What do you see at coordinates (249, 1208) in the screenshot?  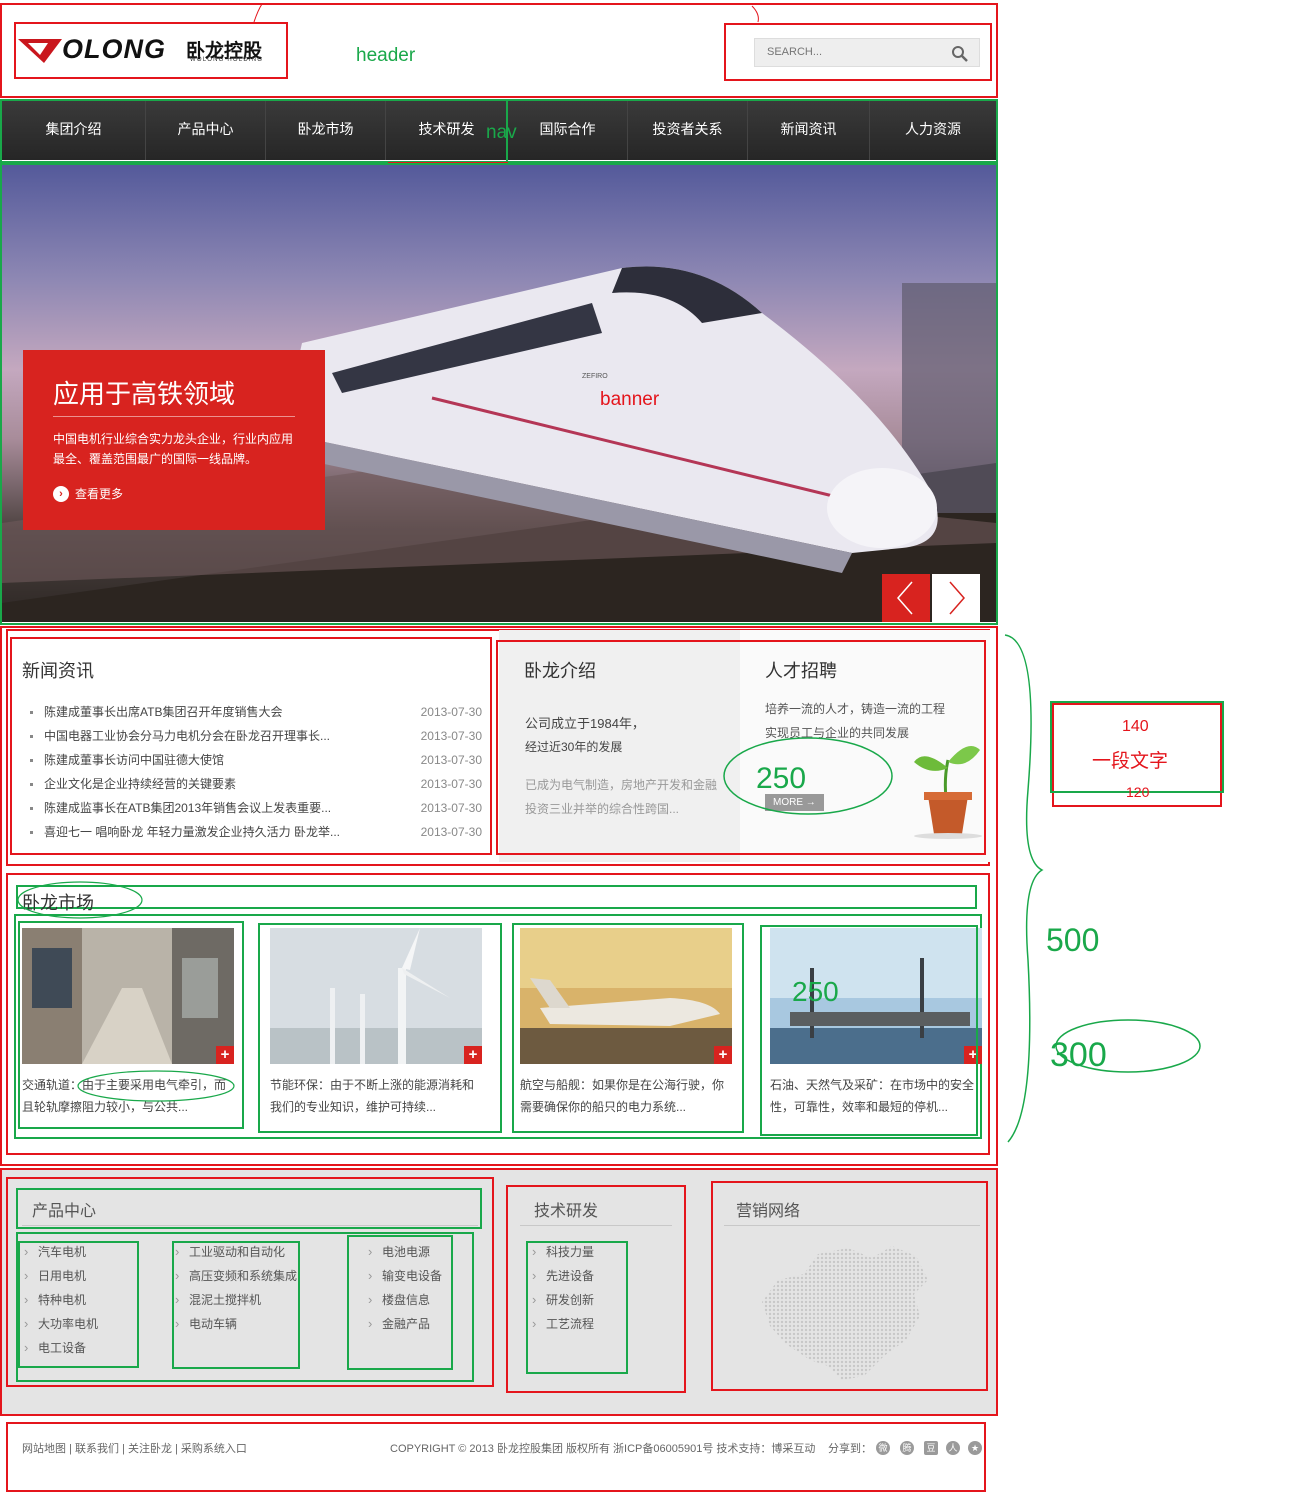 I see `anno-products-title-box` at bounding box center [249, 1208].